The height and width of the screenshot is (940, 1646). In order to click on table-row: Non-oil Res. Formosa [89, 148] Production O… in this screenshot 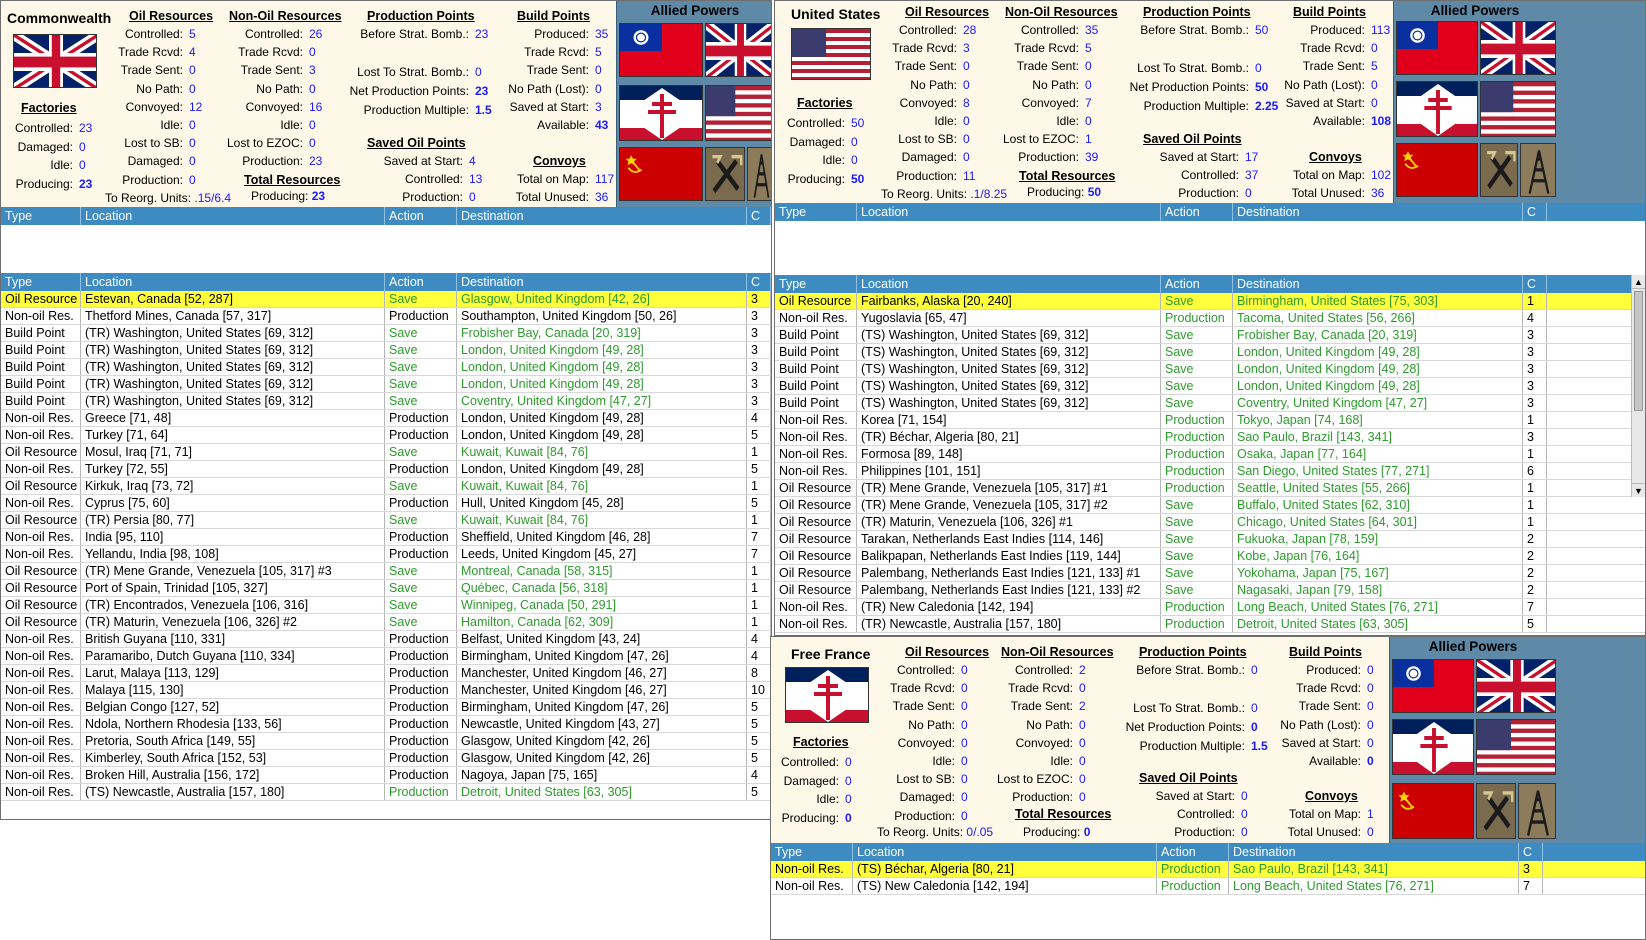, I will do `click(1210, 454)`.